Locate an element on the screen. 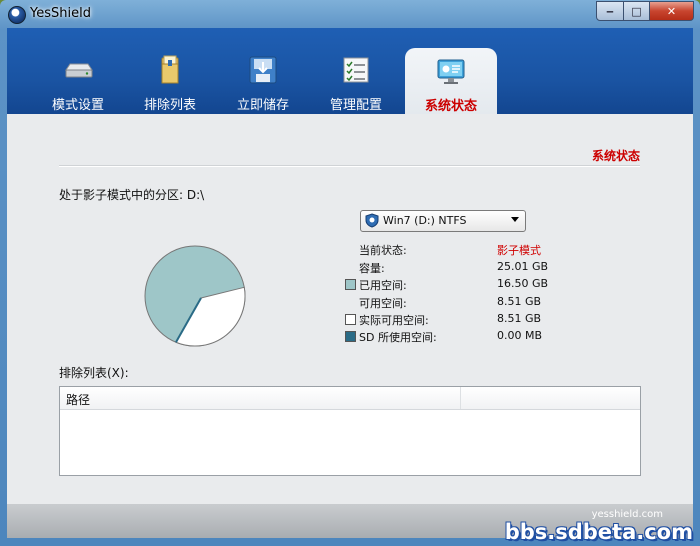  tab-manage-config: 管理配置 is located at coordinates (356, 71).